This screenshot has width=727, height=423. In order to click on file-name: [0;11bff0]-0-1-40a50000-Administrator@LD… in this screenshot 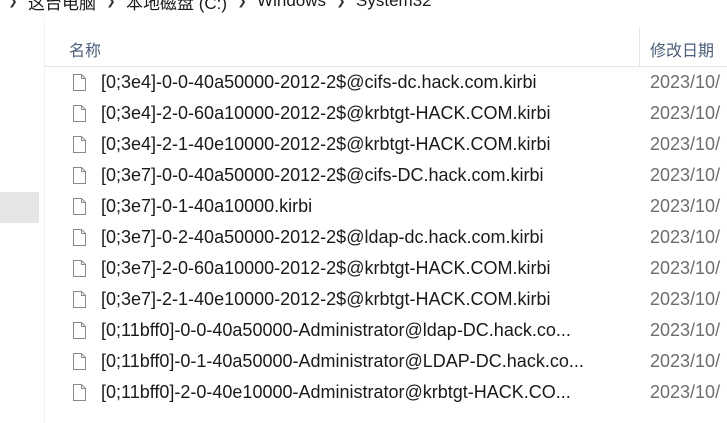, I will do `click(366, 361)`.